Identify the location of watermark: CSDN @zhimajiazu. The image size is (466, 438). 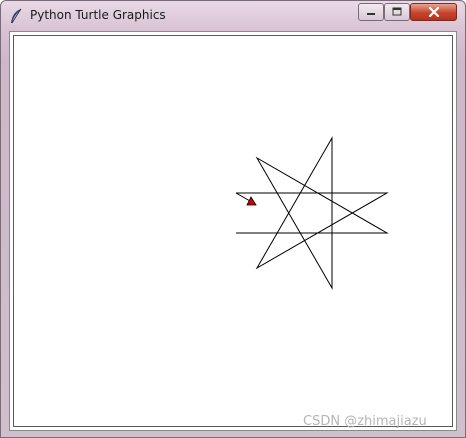
(365, 421).